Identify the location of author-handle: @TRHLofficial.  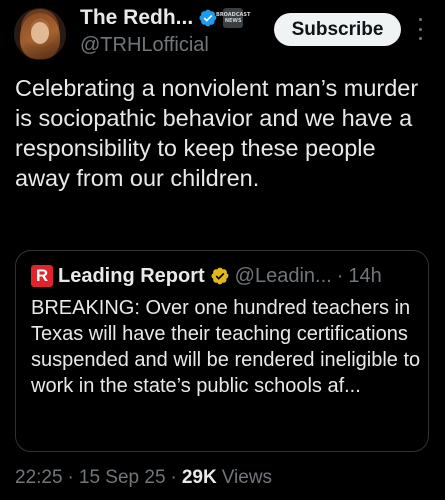
(144, 45).